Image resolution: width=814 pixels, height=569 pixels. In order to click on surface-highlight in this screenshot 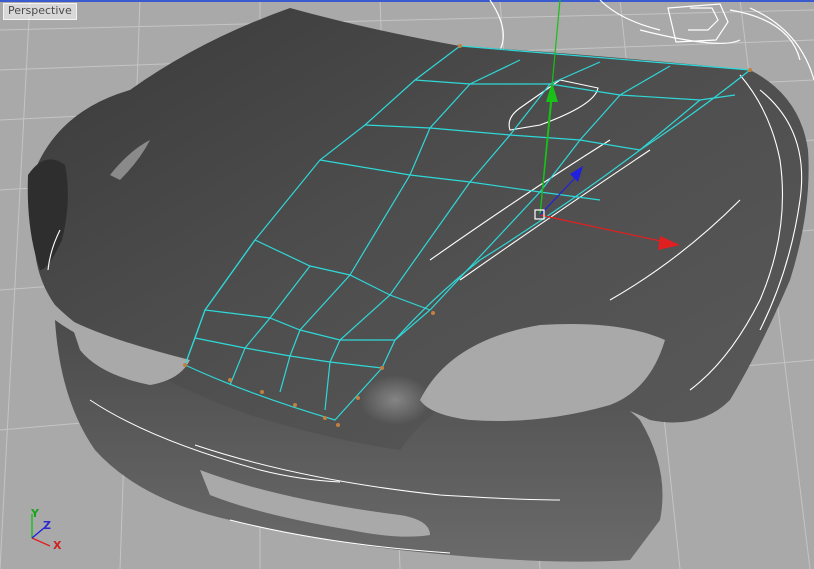, I will do `click(395, 400)`.